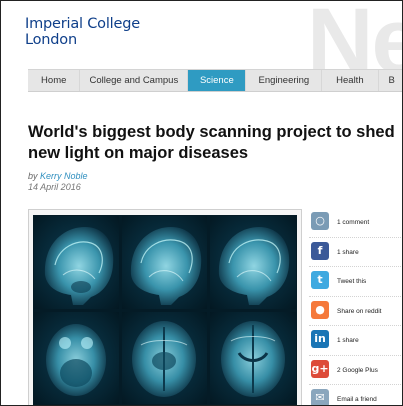 This screenshot has height=406, width=403. What do you see at coordinates (134, 80) in the screenshot?
I see `nav-tab-college-and-campus: College and Campus` at bounding box center [134, 80].